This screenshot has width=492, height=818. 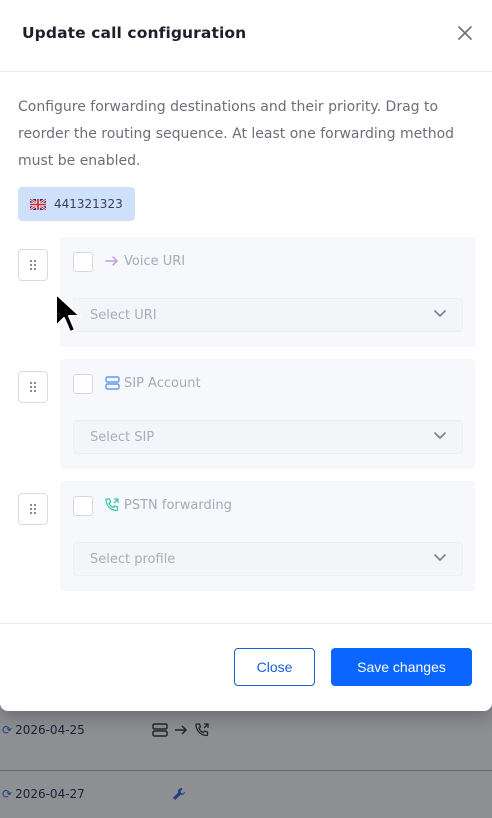 What do you see at coordinates (112, 261) in the screenshot?
I see `arrow-right-icon` at bounding box center [112, 261].